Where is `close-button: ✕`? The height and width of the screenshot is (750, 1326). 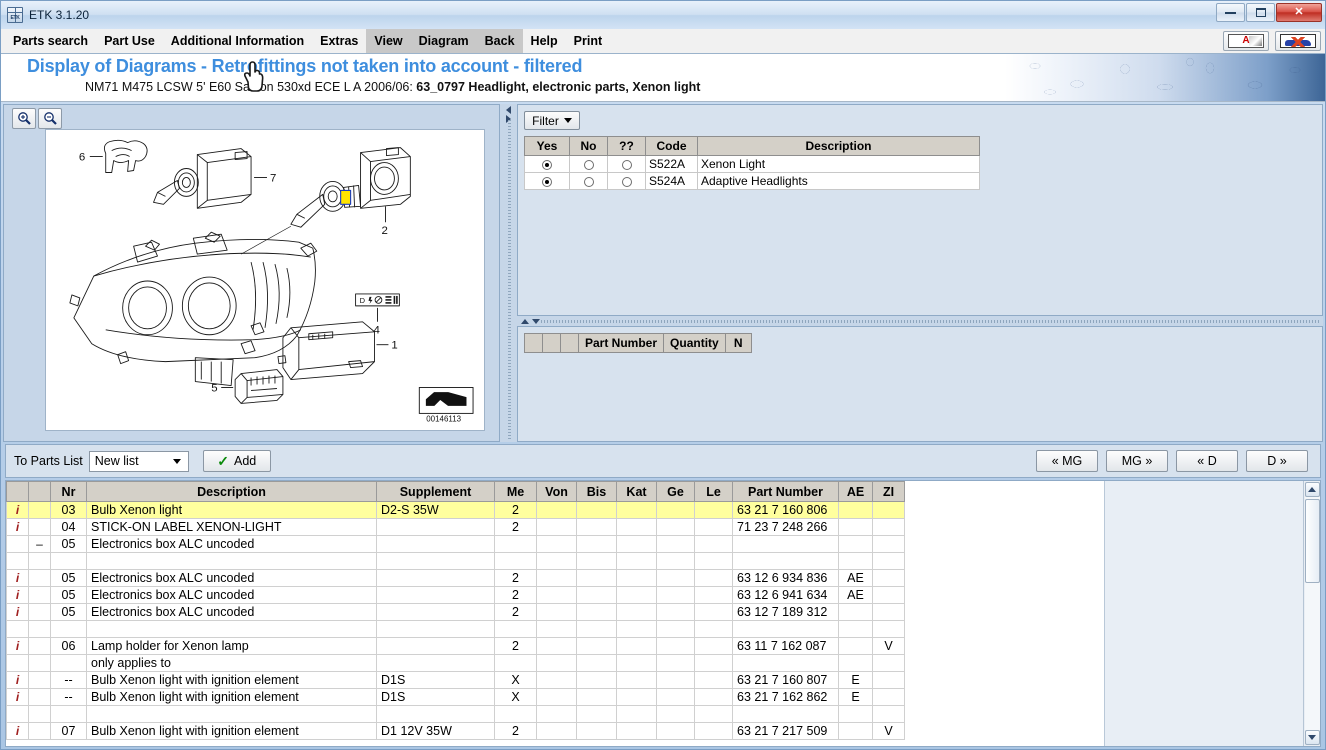 close-button: ✕ is located at coordinates (1299, 12).